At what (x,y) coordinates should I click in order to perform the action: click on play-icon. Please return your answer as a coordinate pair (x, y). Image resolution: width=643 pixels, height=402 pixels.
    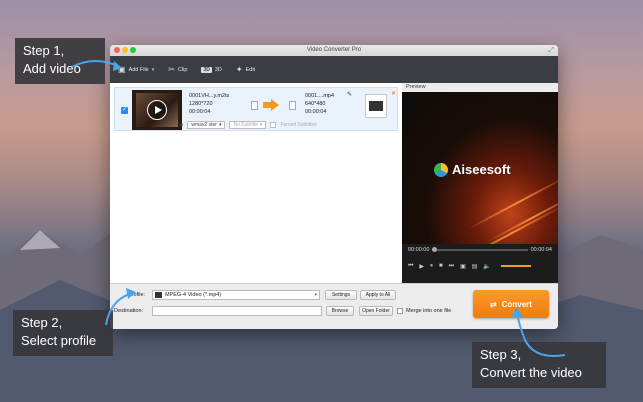
    Looking at the image, I should click on (157, 110).